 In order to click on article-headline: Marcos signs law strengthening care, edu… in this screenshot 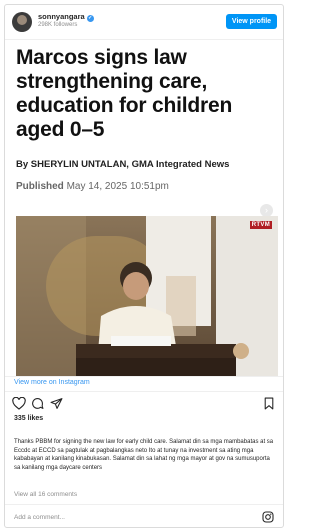, I will do `click(124, 93)`.